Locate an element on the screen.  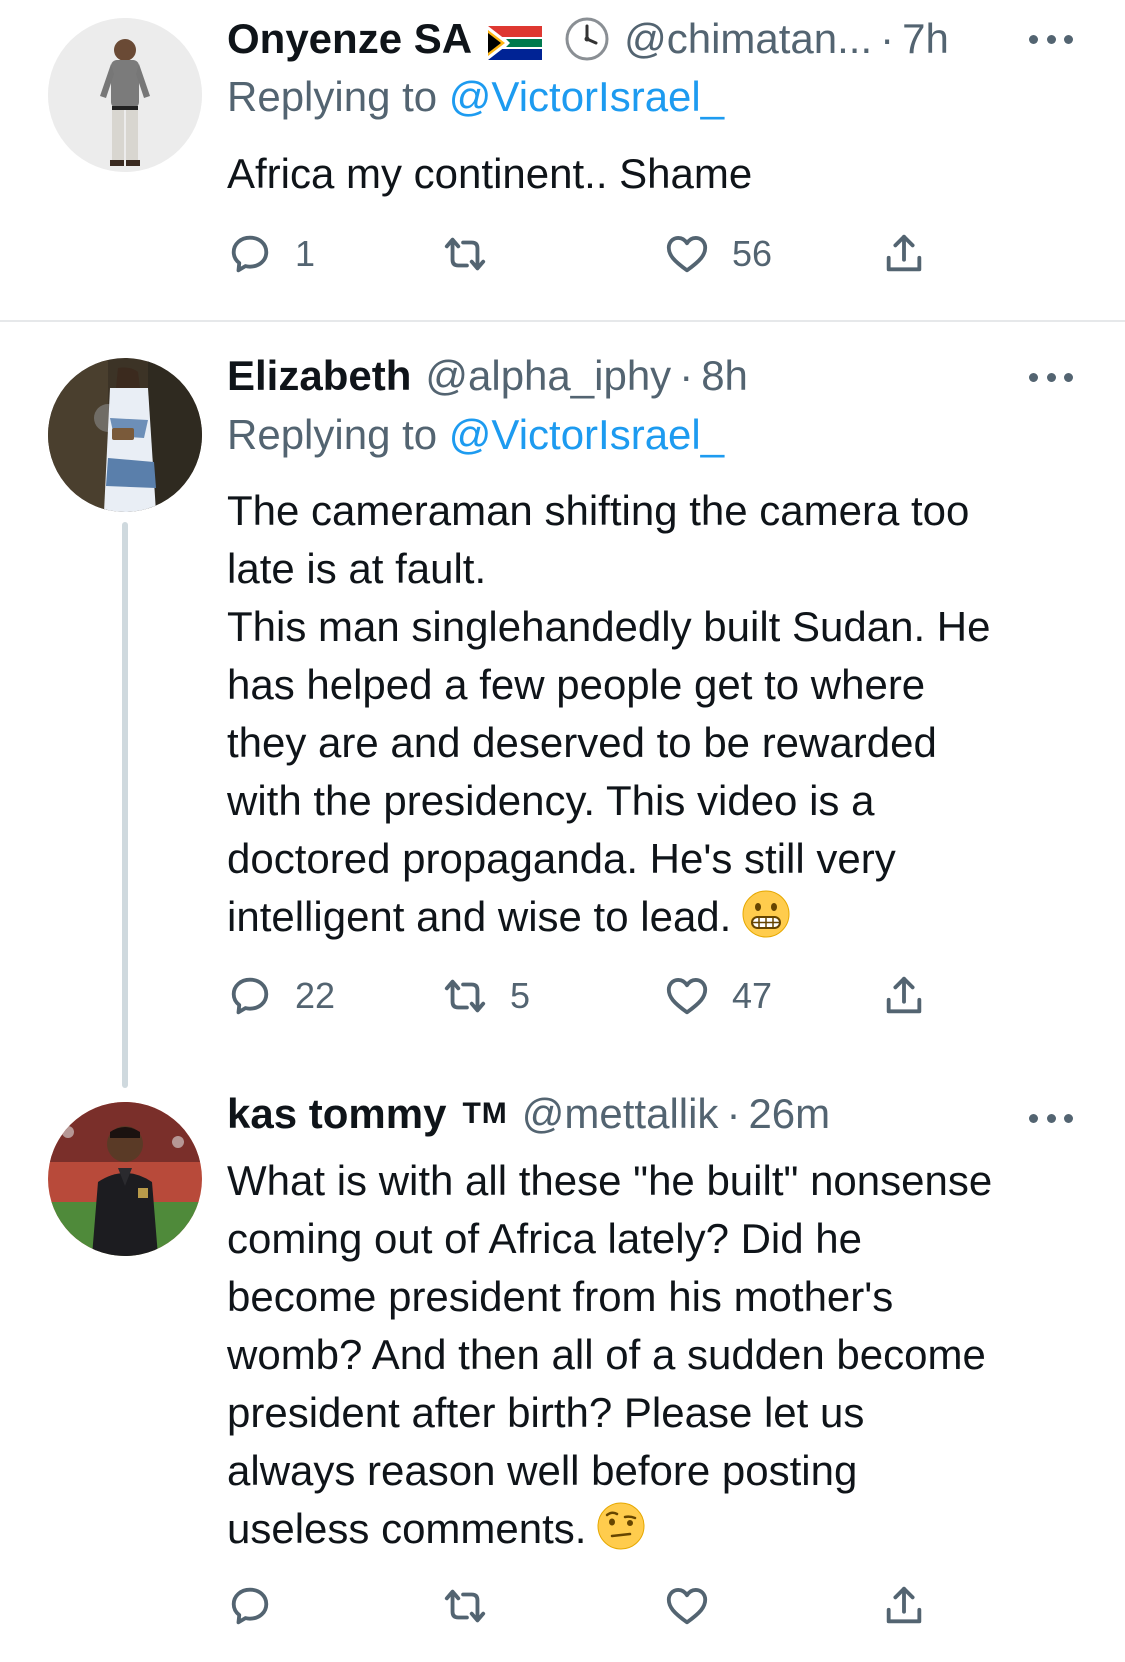
like-button: 47 is located at coordinates (718, 996).